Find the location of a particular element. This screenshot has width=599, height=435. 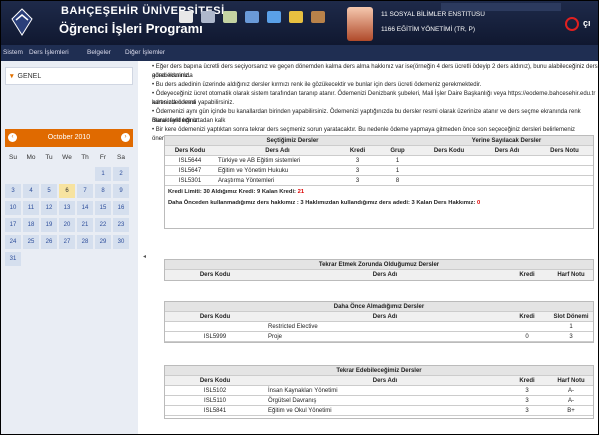

table-cell: İnsan Kaynakları Yönetimi is located at coordinates (303, 391).